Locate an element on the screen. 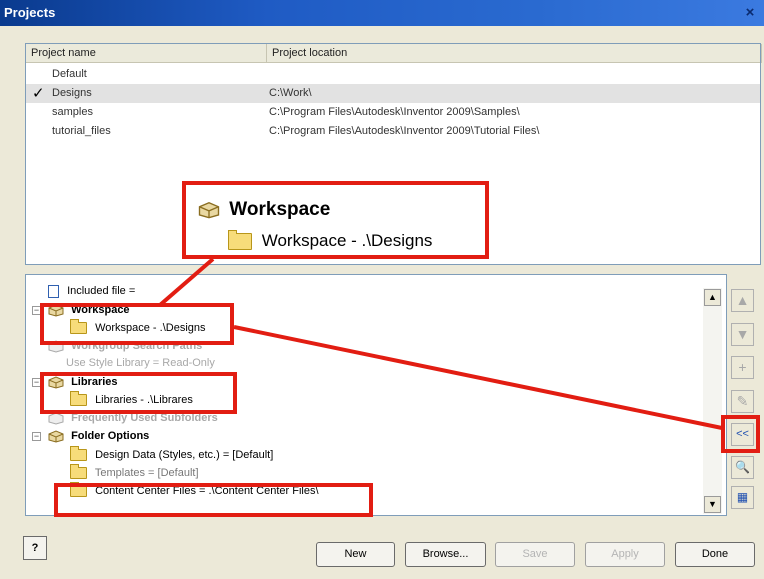  done-button: Done is located at coordinates (715, 554).